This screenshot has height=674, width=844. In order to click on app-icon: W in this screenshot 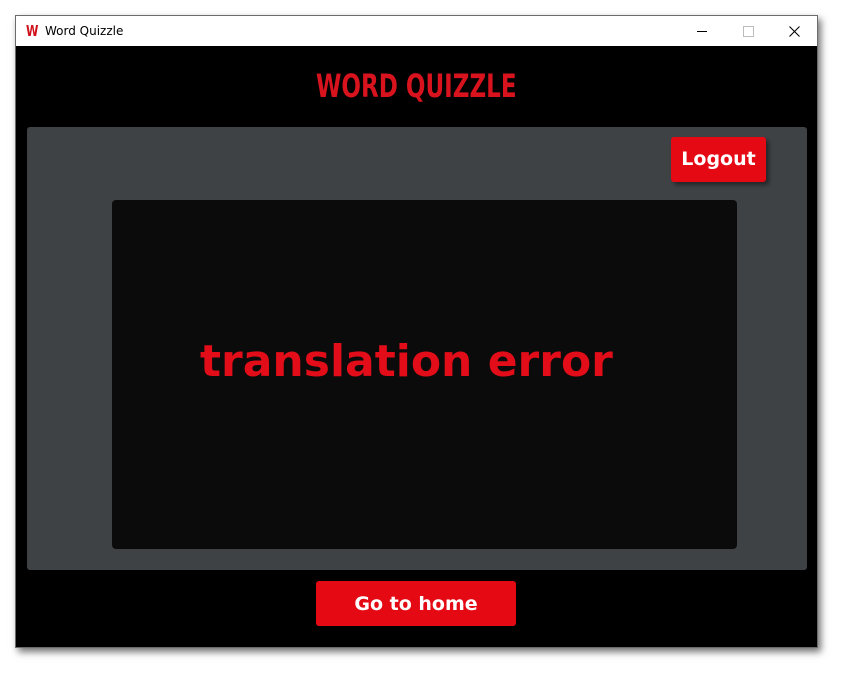, I will do `click(32, 31)`.